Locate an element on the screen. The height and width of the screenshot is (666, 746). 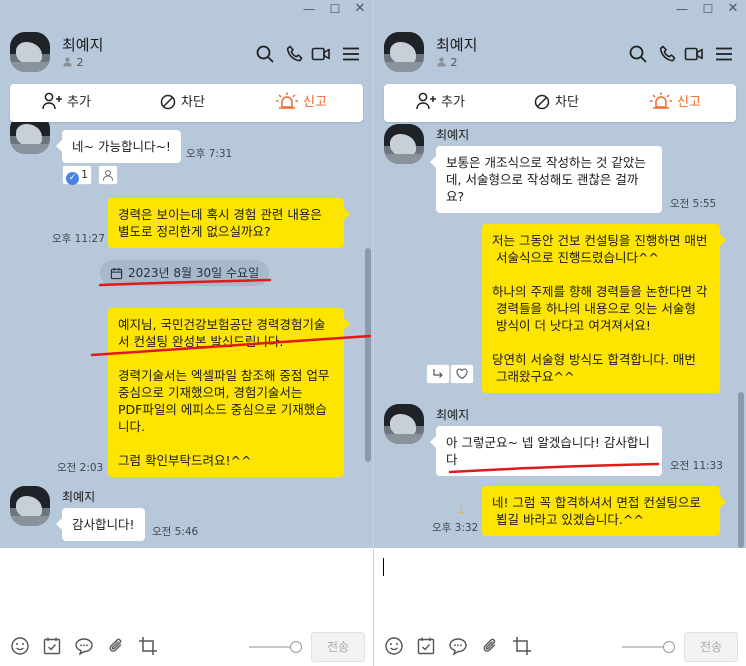
unread-count: 1 is located at coordinates (461, 510).